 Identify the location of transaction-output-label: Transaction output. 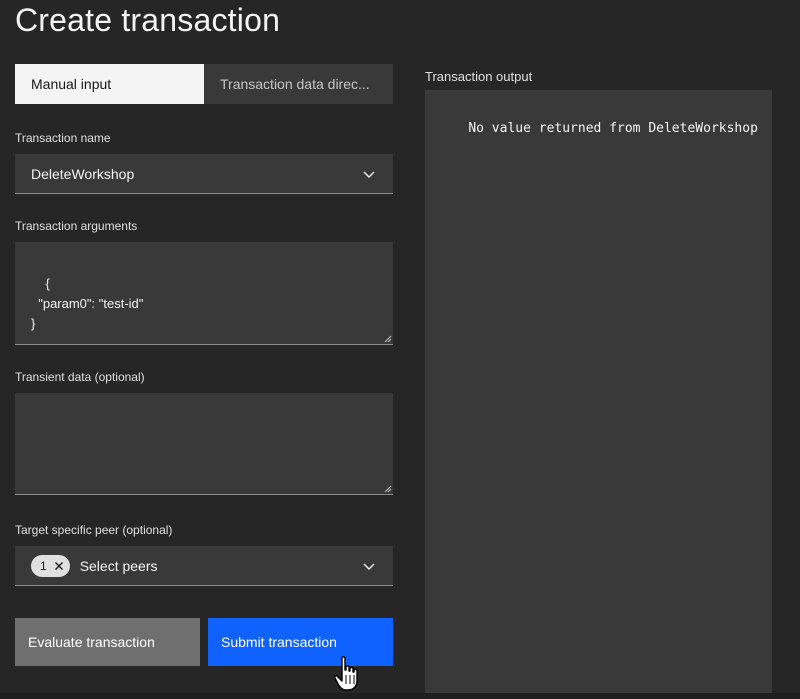
(479, 76).